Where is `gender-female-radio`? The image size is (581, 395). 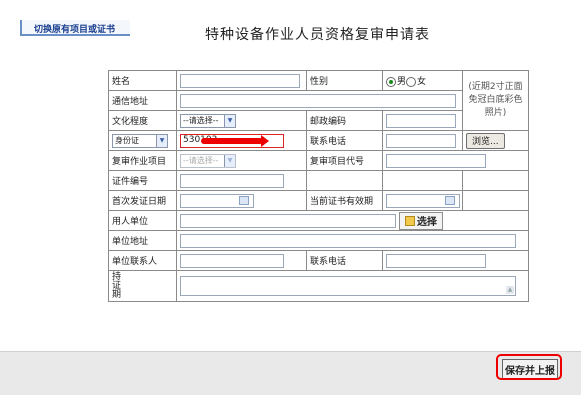 gender-female-radio is located at coordinates (411, 81).